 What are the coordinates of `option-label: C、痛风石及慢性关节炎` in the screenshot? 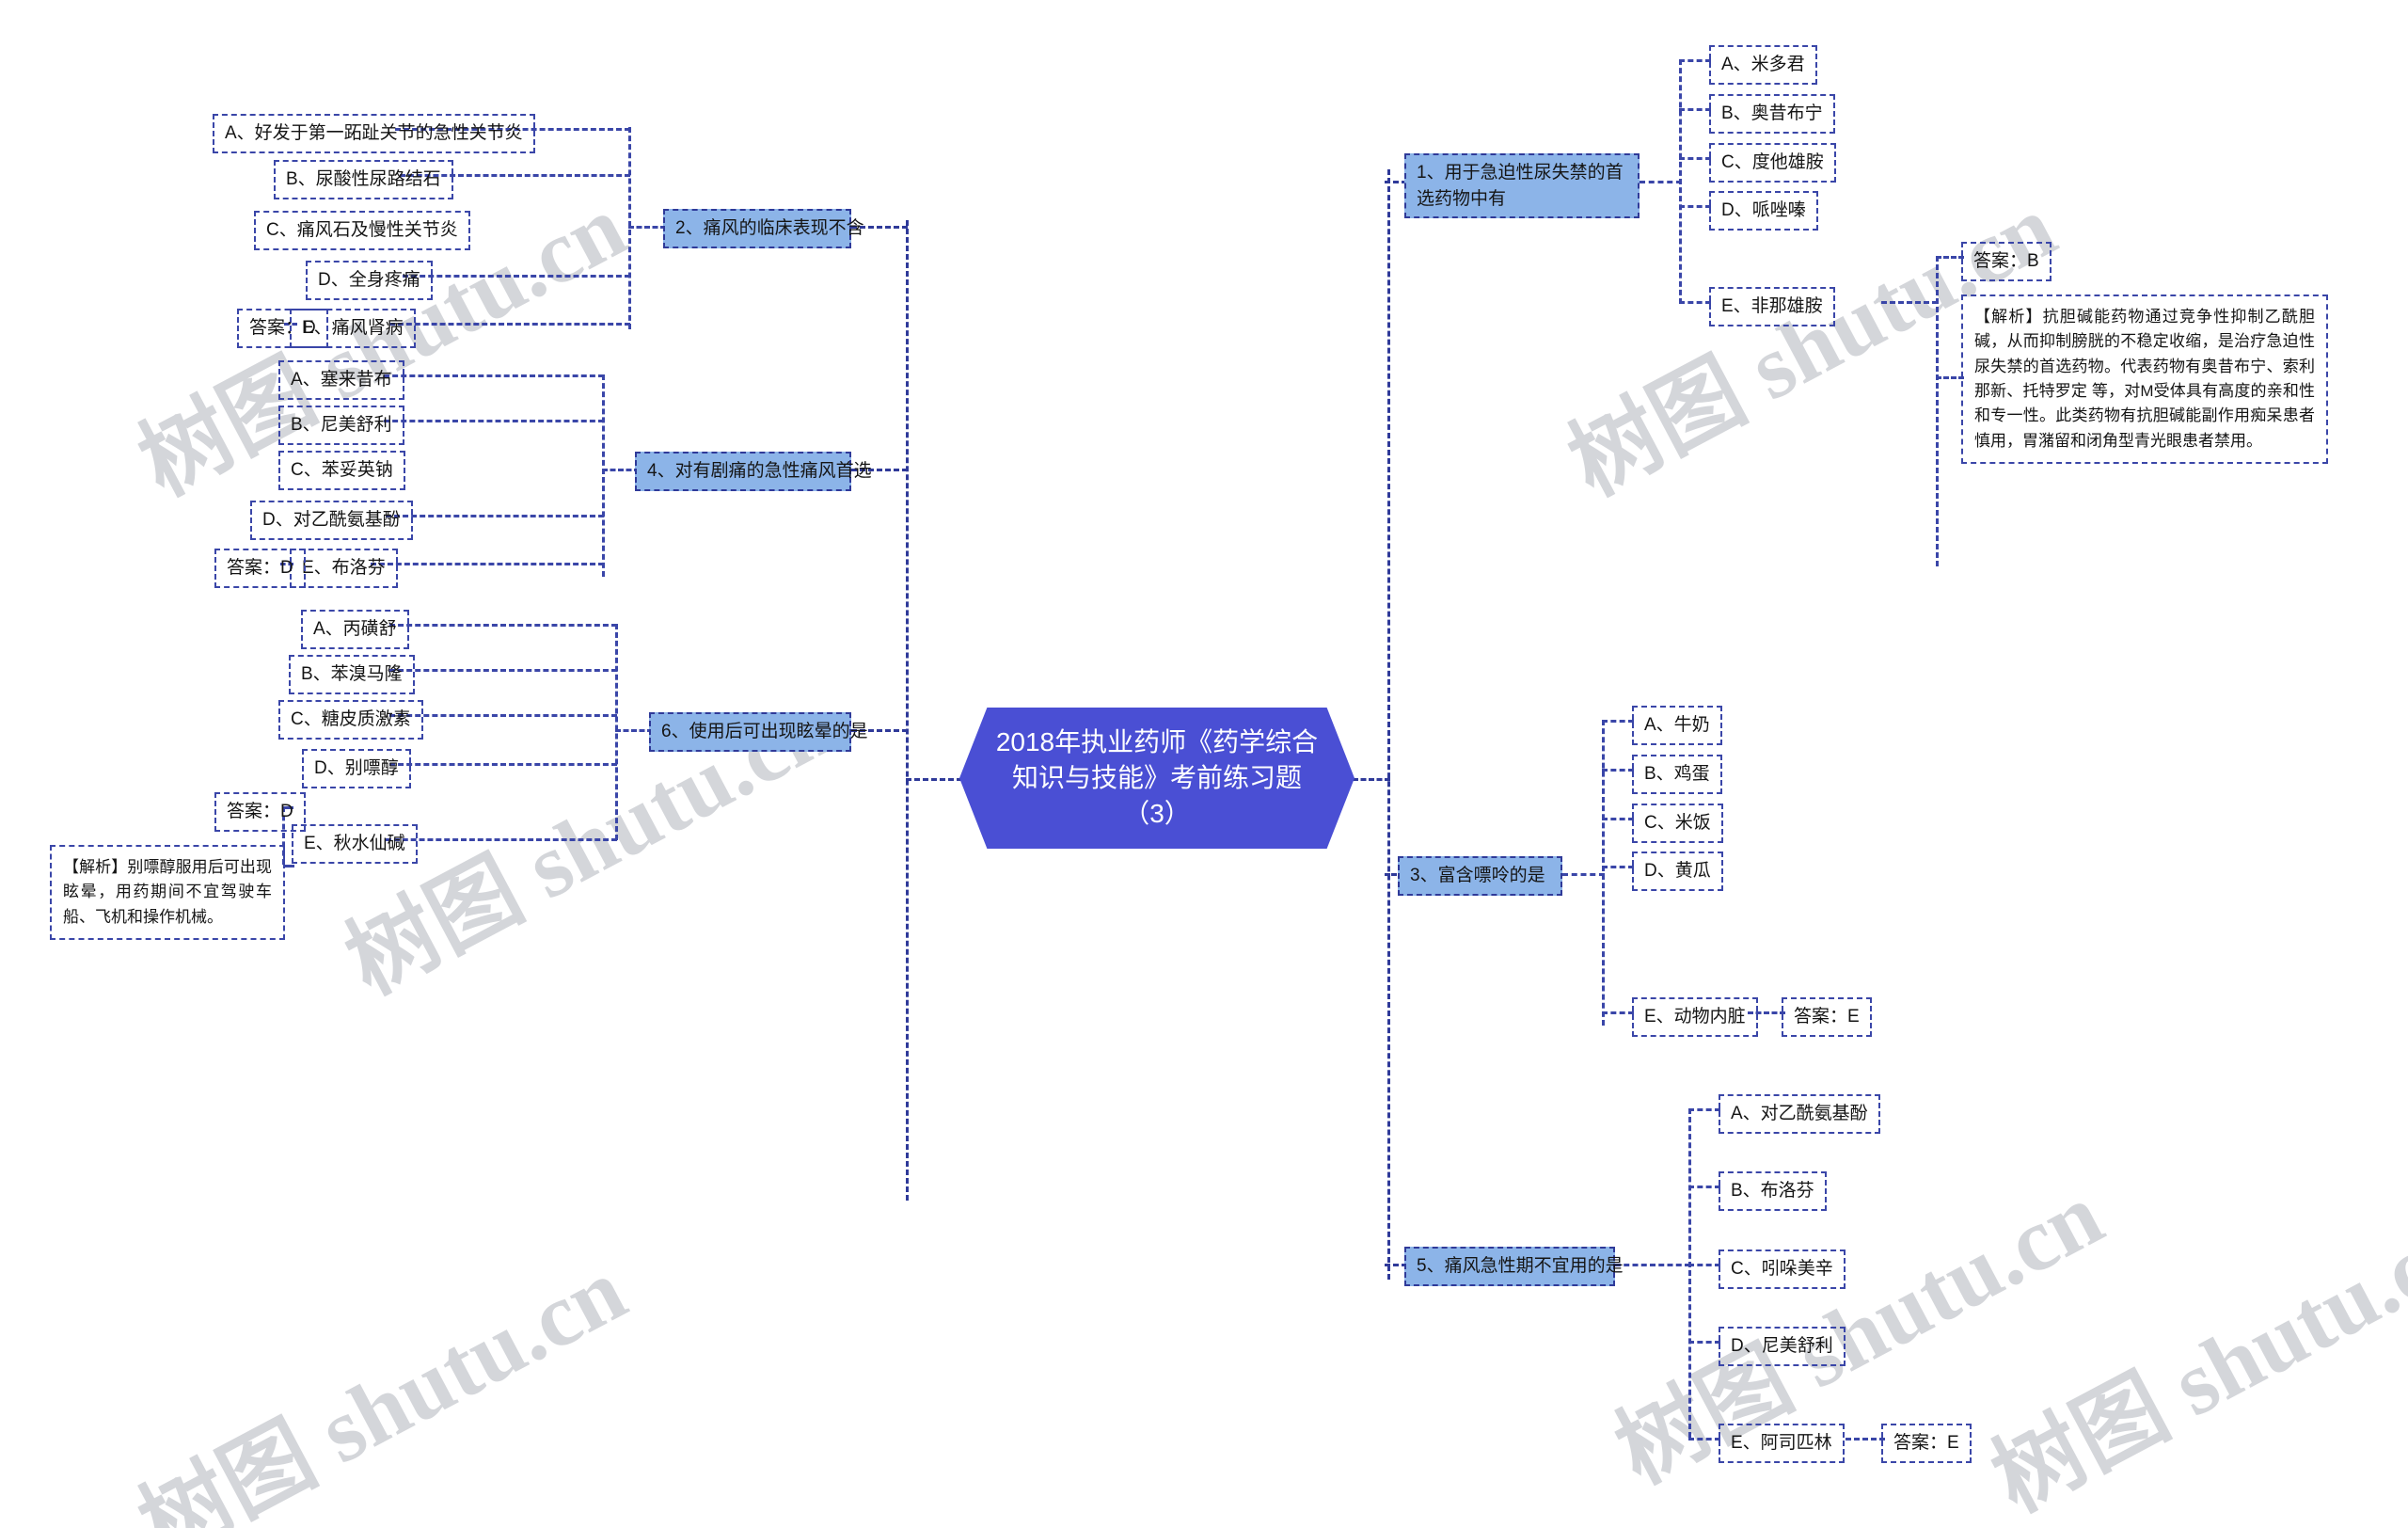 It's located at (362, 230).